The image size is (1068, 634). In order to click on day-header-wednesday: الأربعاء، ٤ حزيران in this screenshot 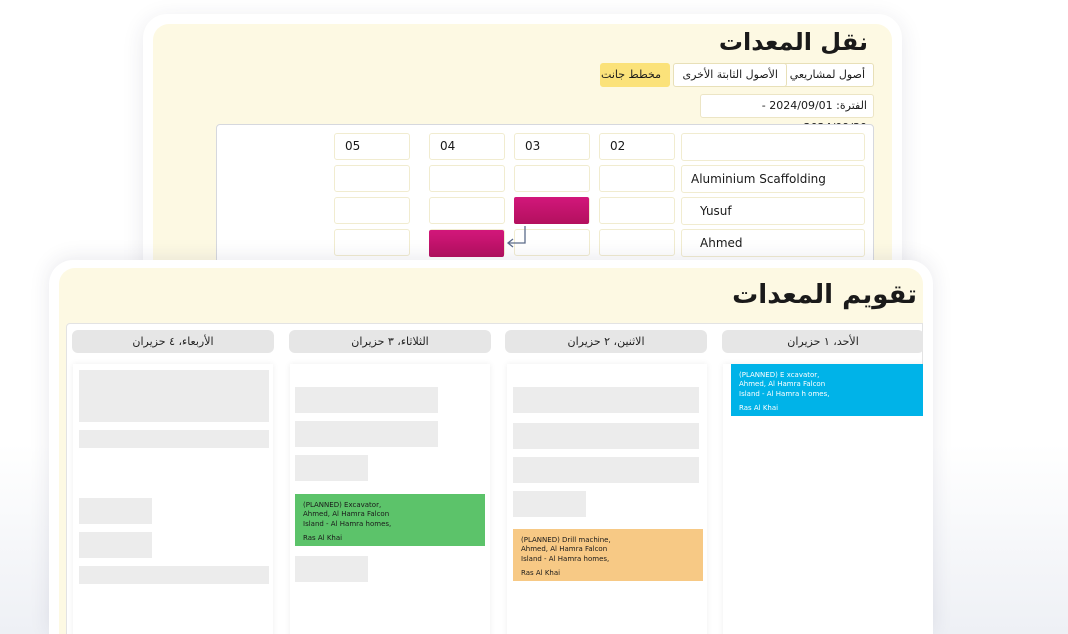, I will do `click(173, 341)`.